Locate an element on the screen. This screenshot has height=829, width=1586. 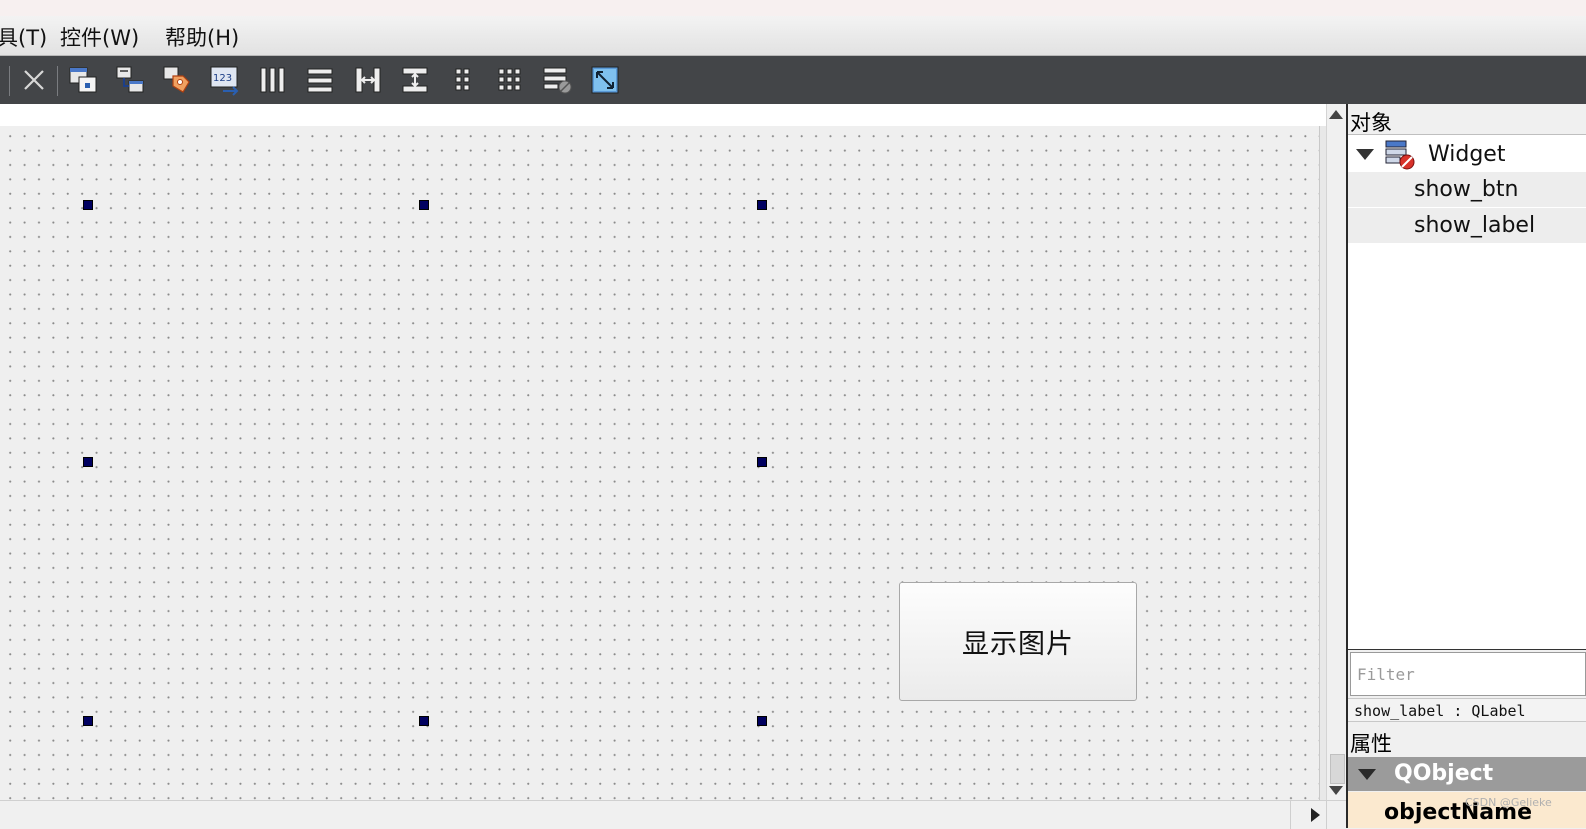
layout-v-splitter-icon is located at coordinates (415, 80).